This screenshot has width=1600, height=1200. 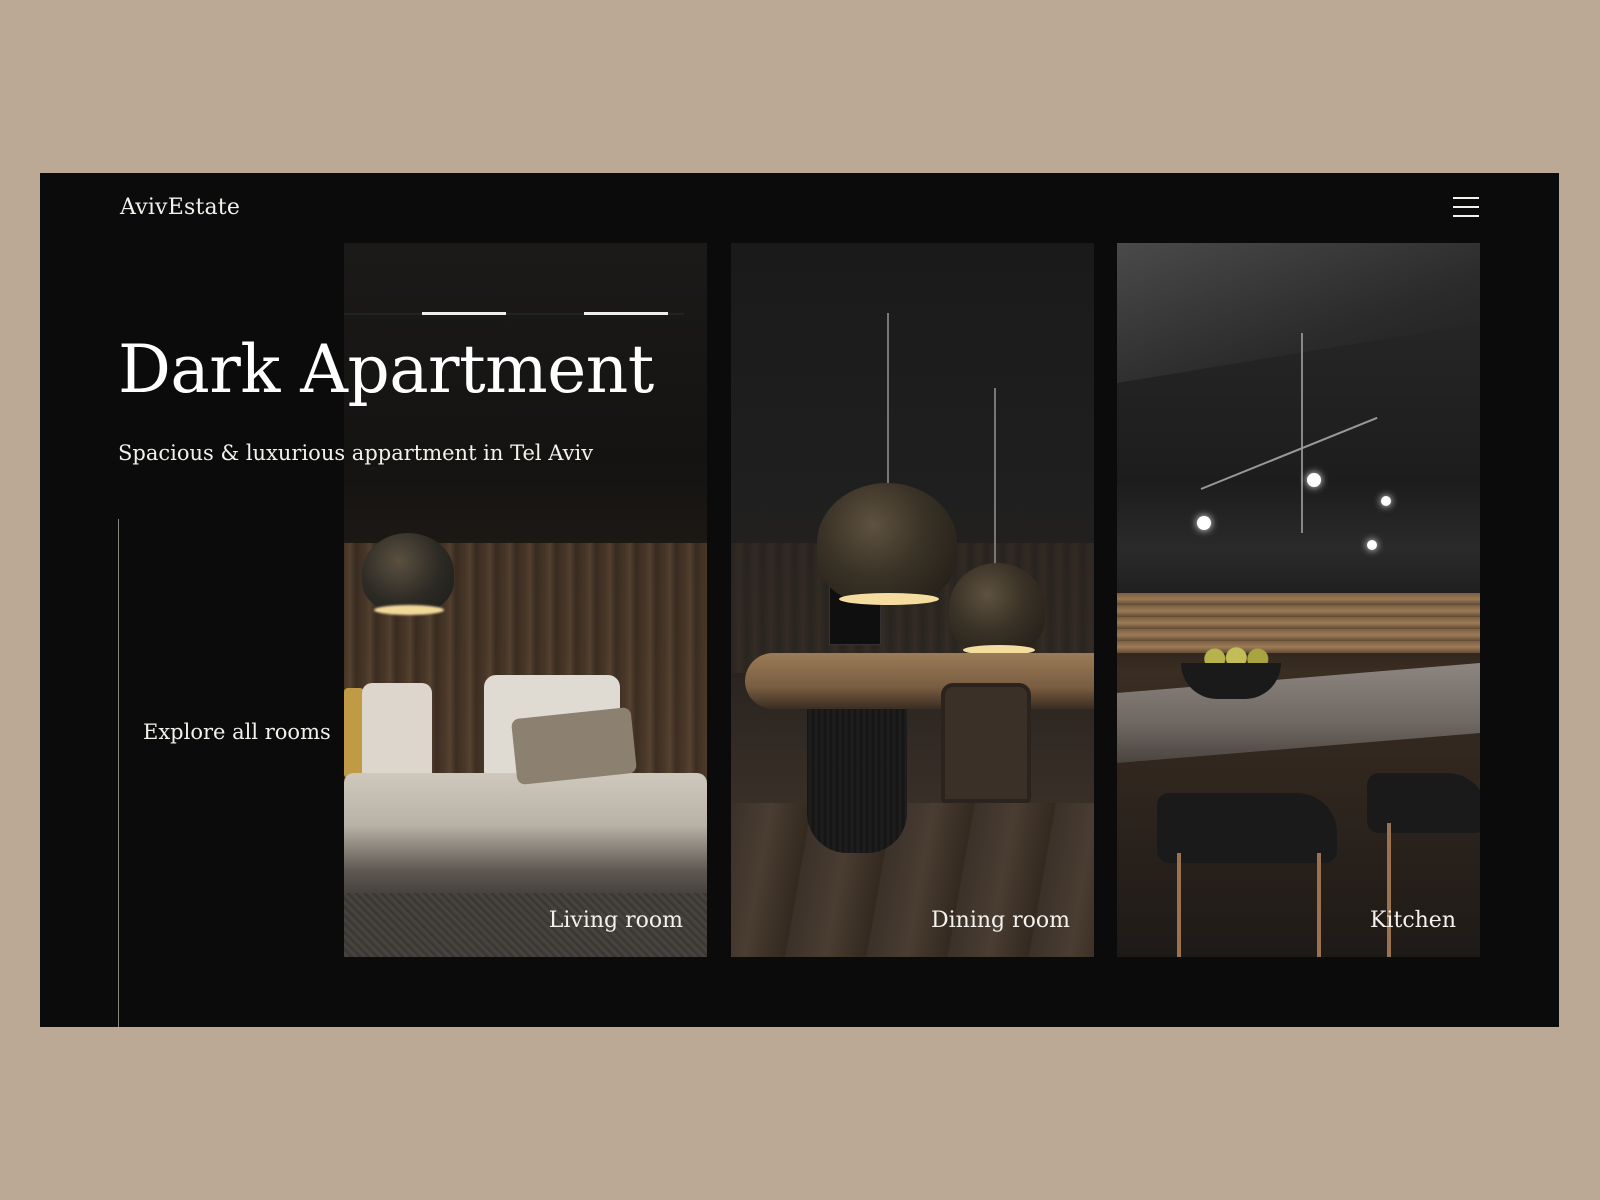 I want to click on explore-all-rooms-link: Explore all rooms, so click(x=237, y=732).